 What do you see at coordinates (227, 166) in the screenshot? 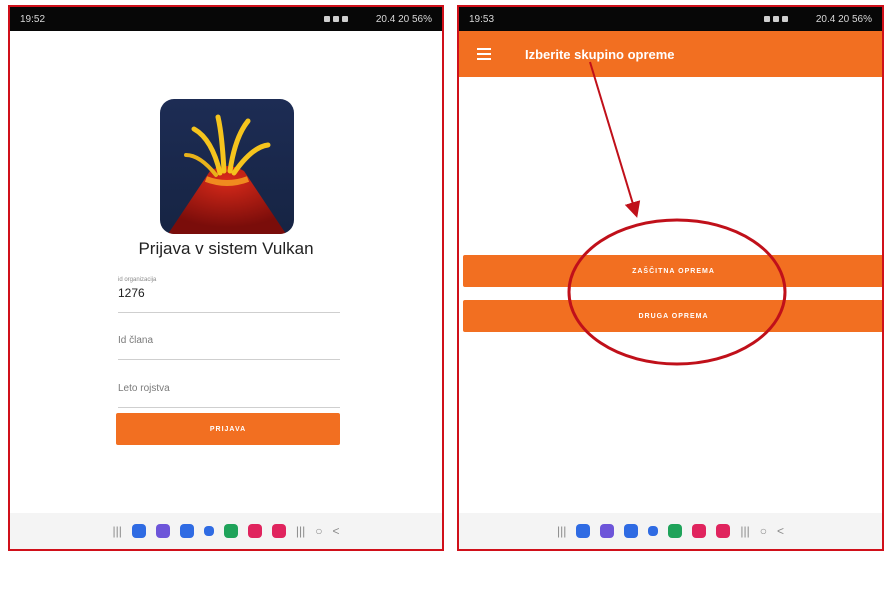
I see `vulkan-logo` at bounding box center [227, 166].